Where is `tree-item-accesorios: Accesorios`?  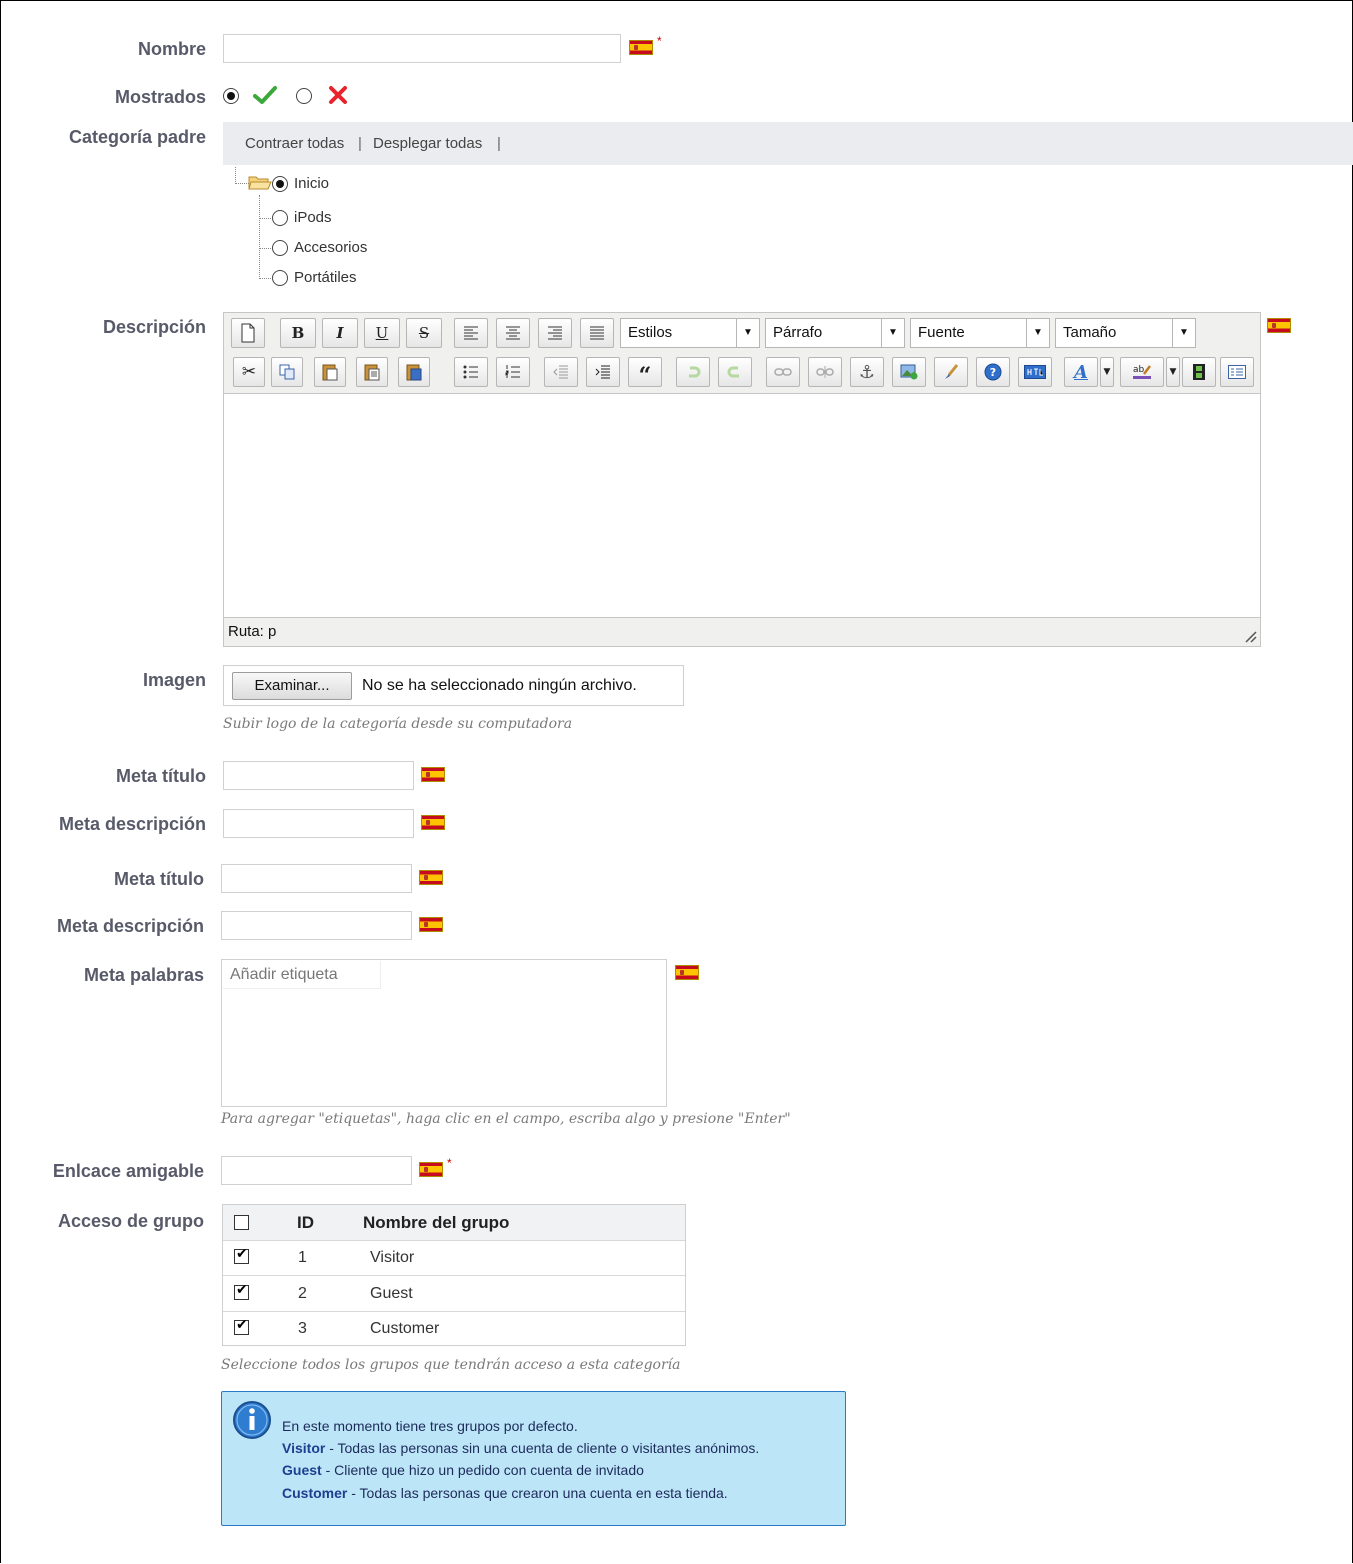
tree-item-accesorios: Accesorios is located at coordinates (330, 247).